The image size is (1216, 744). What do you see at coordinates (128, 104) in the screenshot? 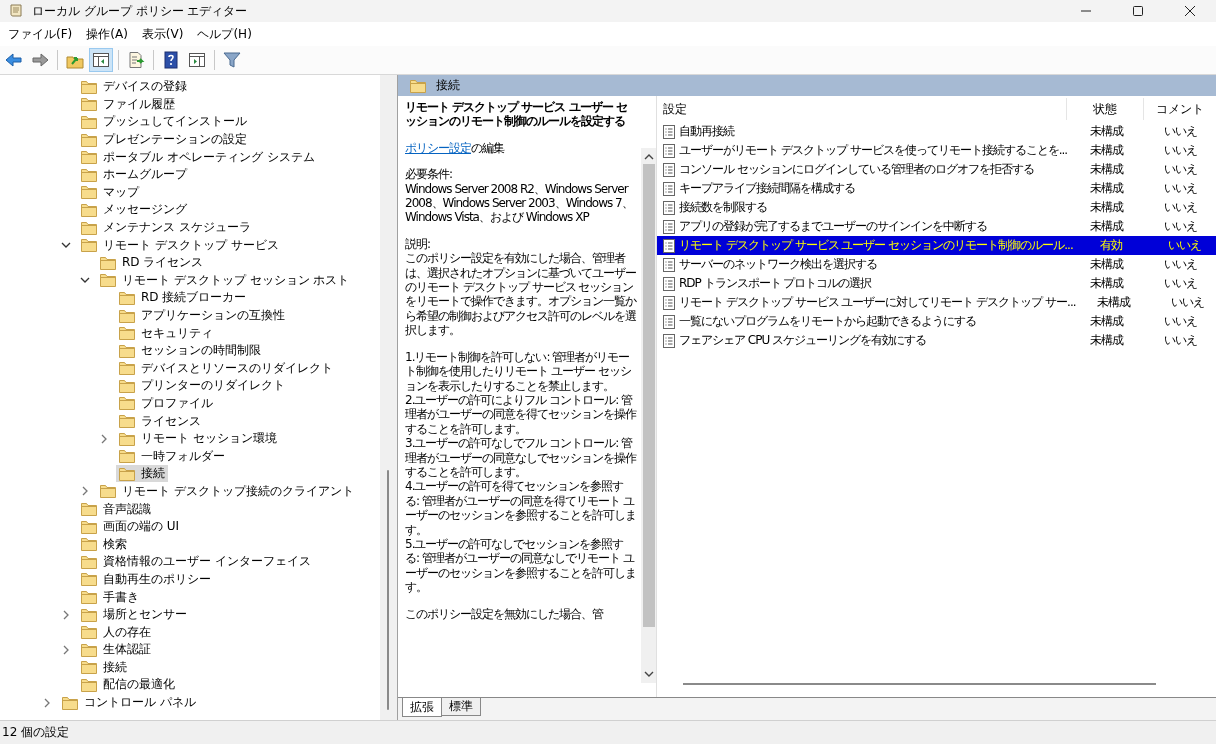
I see `tree-item: ファイル履歴` at bounding box center [128, 104].